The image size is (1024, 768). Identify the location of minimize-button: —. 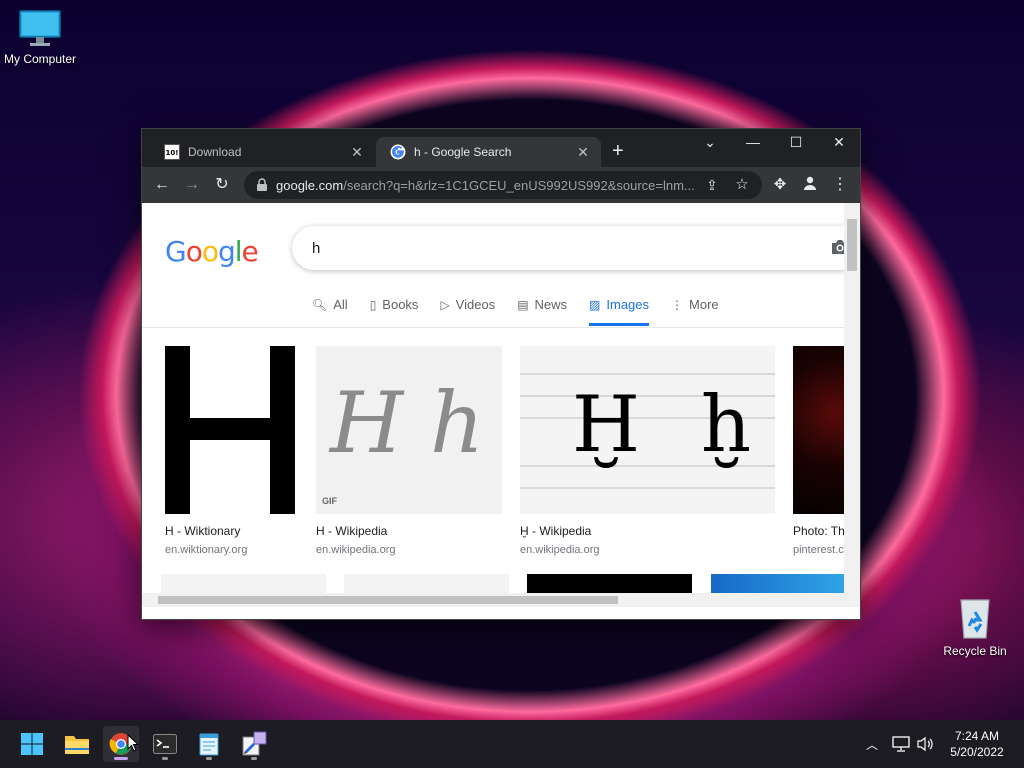
(753, 142).